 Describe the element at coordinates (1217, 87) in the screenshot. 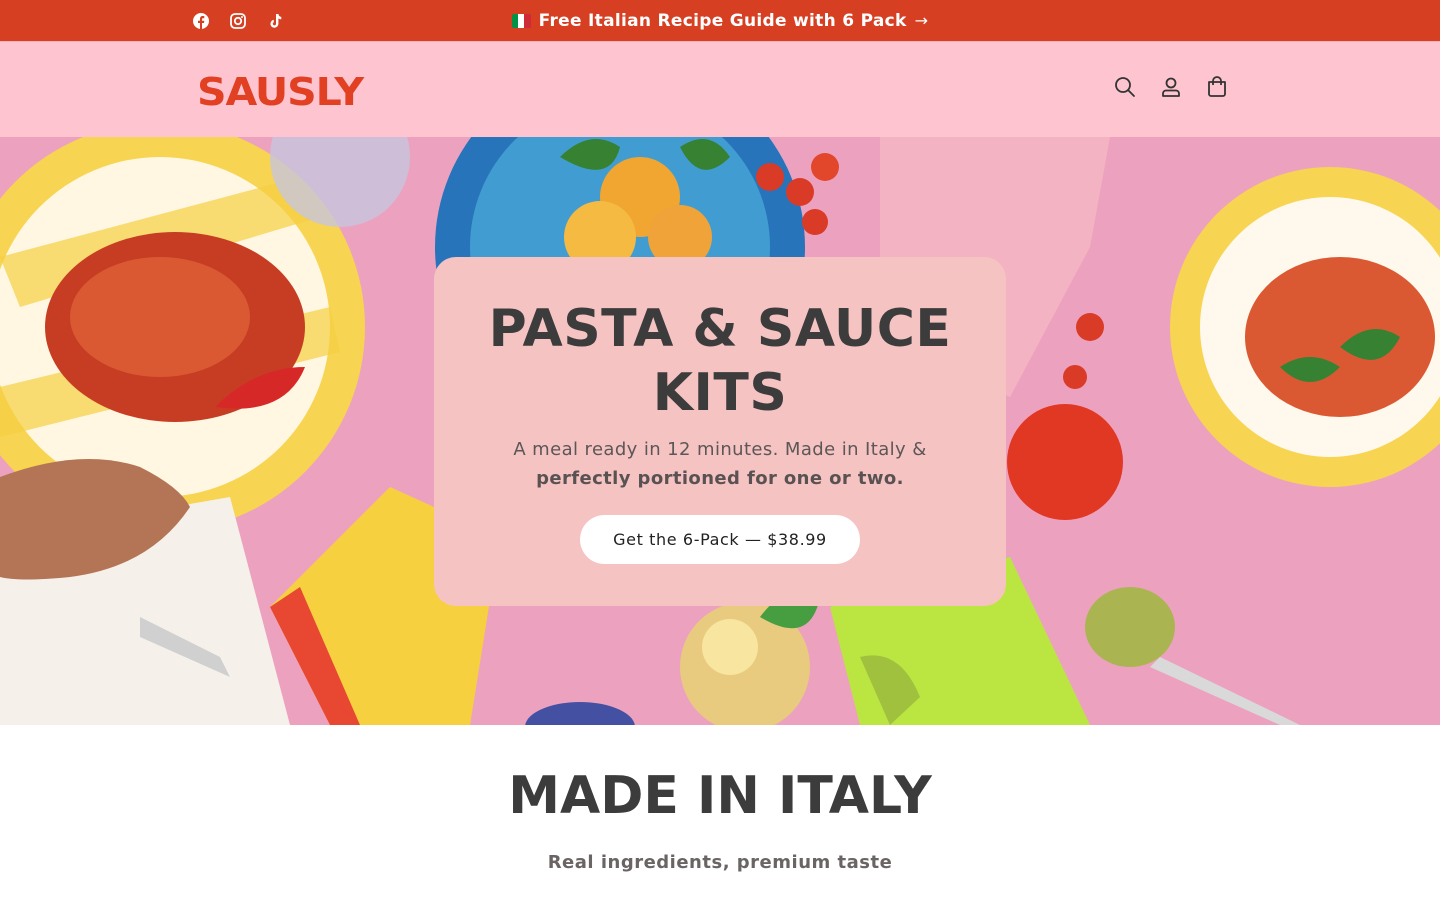

I see `cart-icon` at that location.